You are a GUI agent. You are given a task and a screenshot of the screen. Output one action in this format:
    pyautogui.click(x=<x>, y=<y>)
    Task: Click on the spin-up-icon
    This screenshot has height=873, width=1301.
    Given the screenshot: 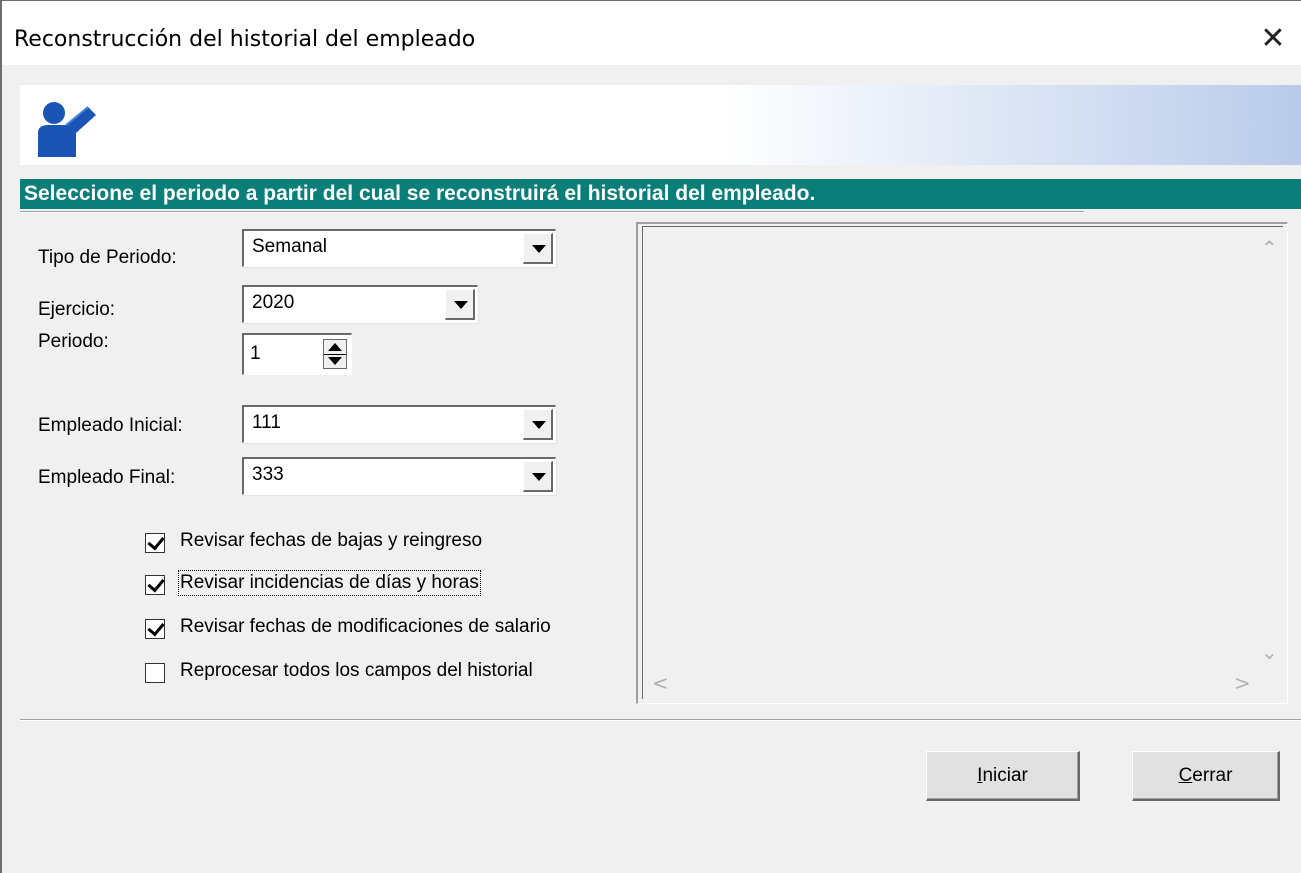 What is the action you would take?
    pyautogui.click(x=335, y=347)
    